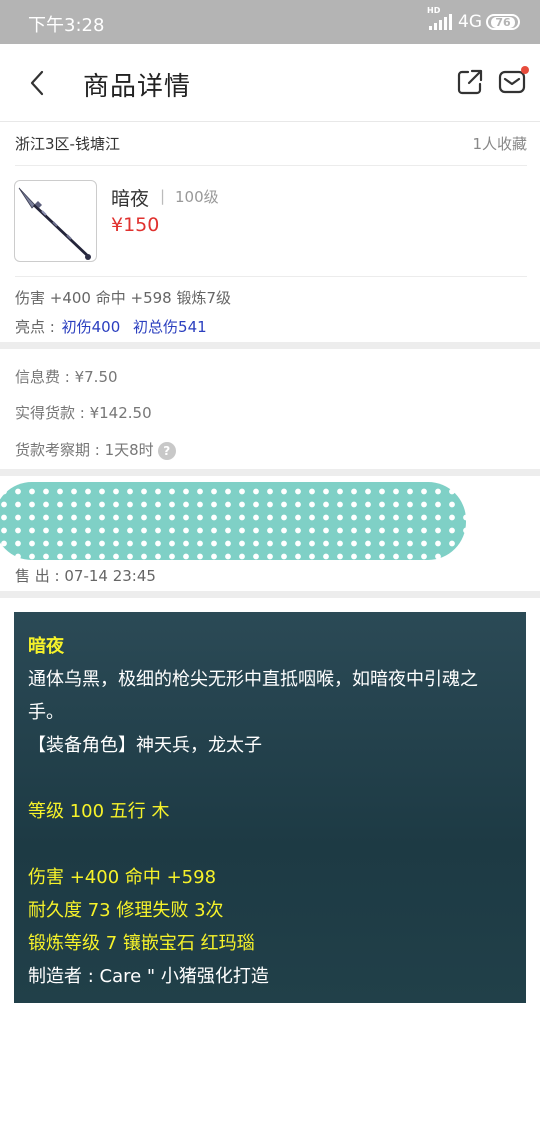  What do you see at coordinates (126, 910) in the screenshot?
I see `description-line: 耐久度 73 修理失败 3次` at bounding box center [126, 910].